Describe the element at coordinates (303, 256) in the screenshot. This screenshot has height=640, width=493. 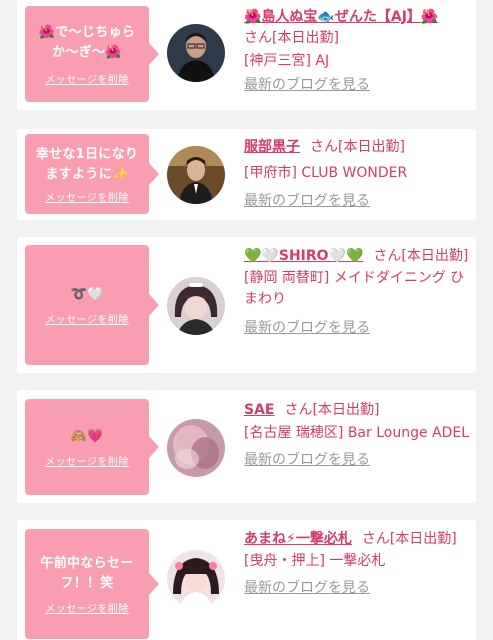
I see `cast-name-link: 💚🤍SHIRO🤍💚` at that location.